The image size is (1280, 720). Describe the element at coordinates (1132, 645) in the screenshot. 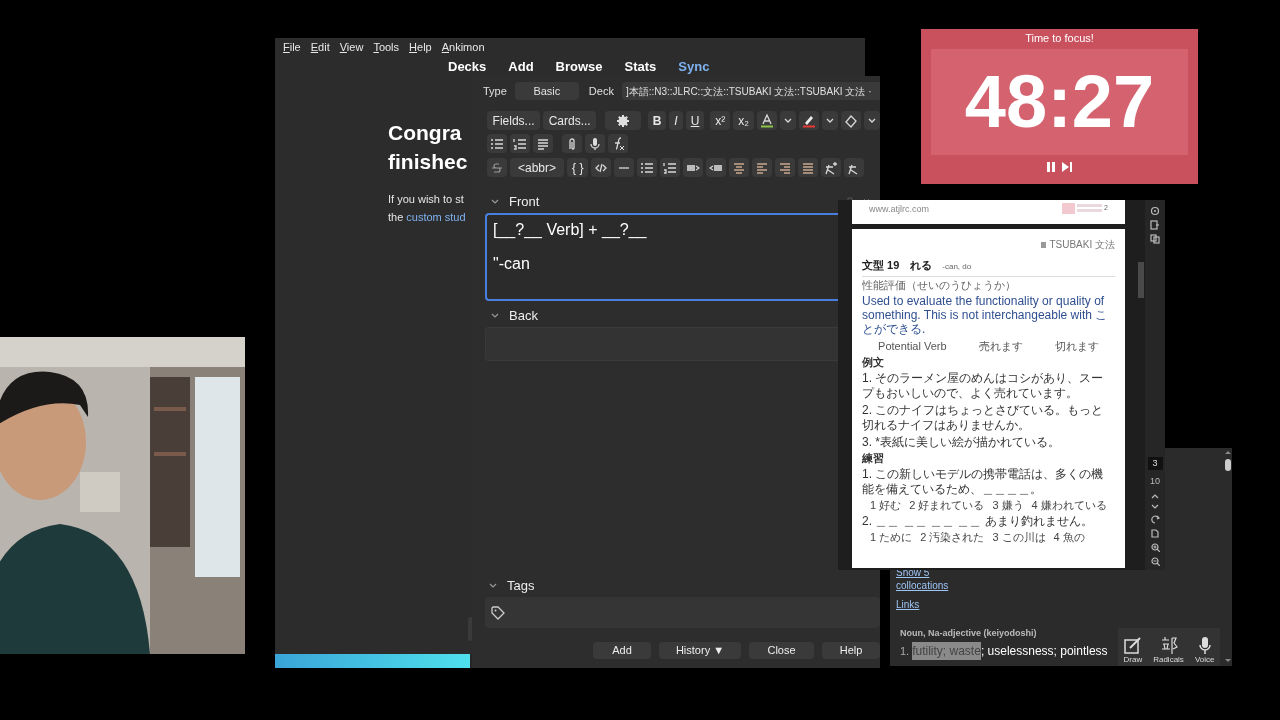

I see `pencil-icon` at that location.